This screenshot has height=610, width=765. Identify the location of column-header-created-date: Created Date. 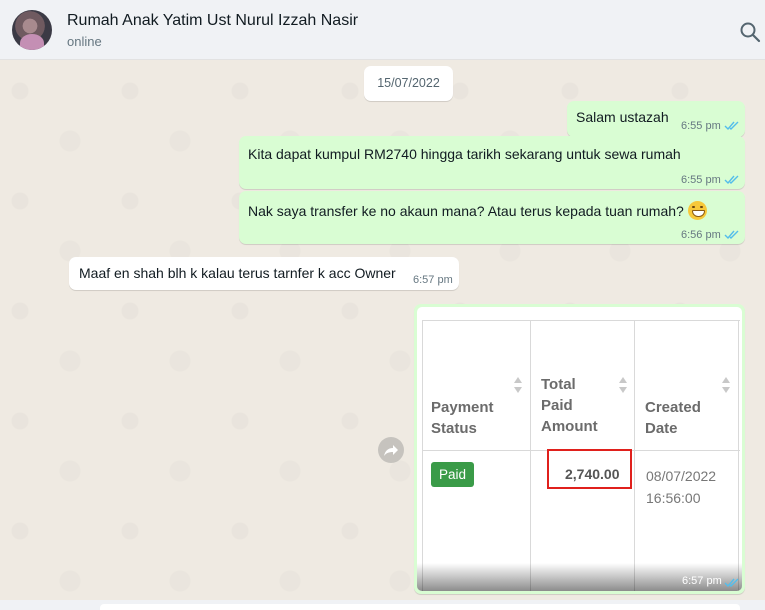
(673, 418).